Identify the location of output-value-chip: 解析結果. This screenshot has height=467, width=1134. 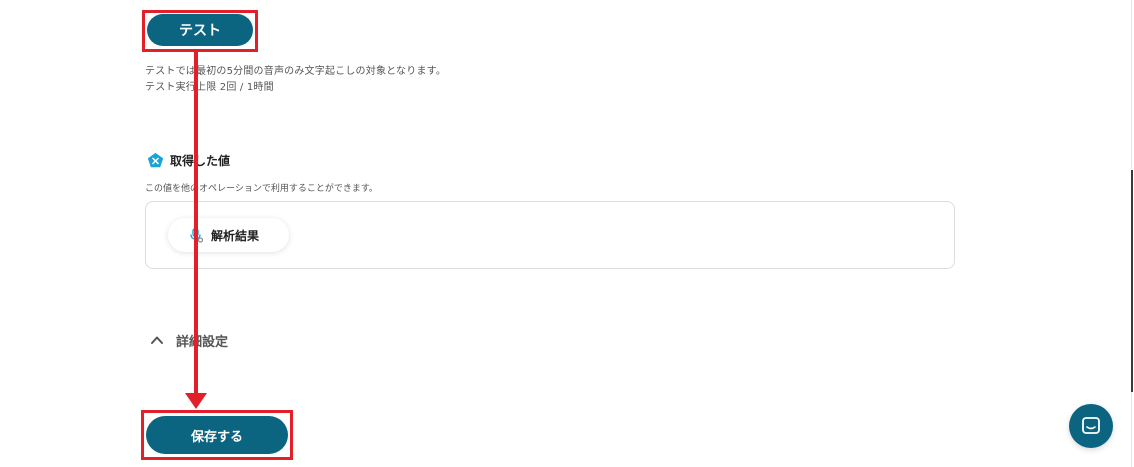
(228, 235).